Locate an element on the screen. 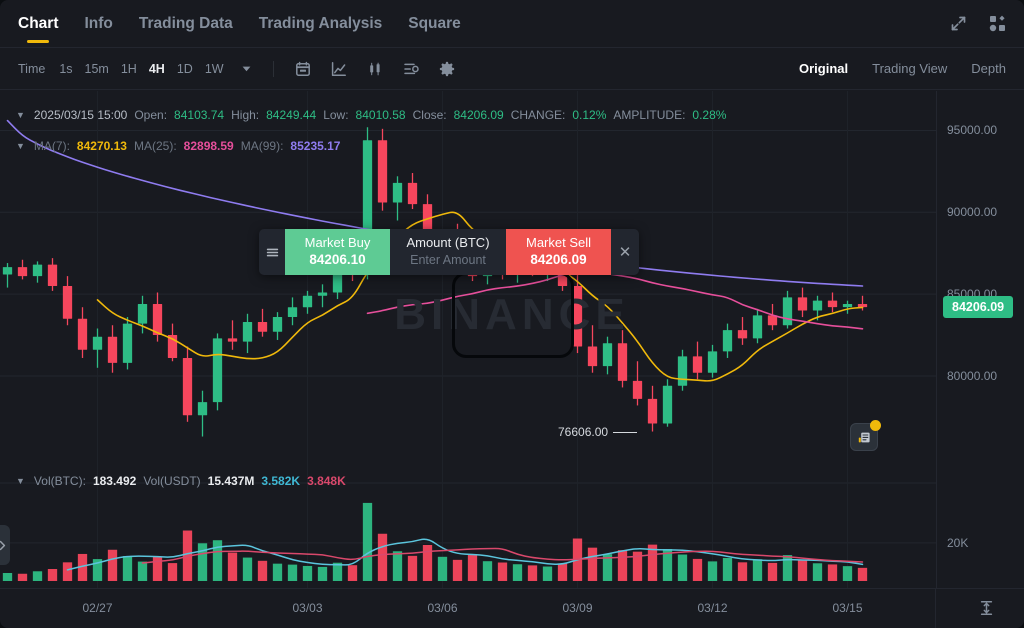  time-tick-2: 03/06 is located at coordinates (442, 608).